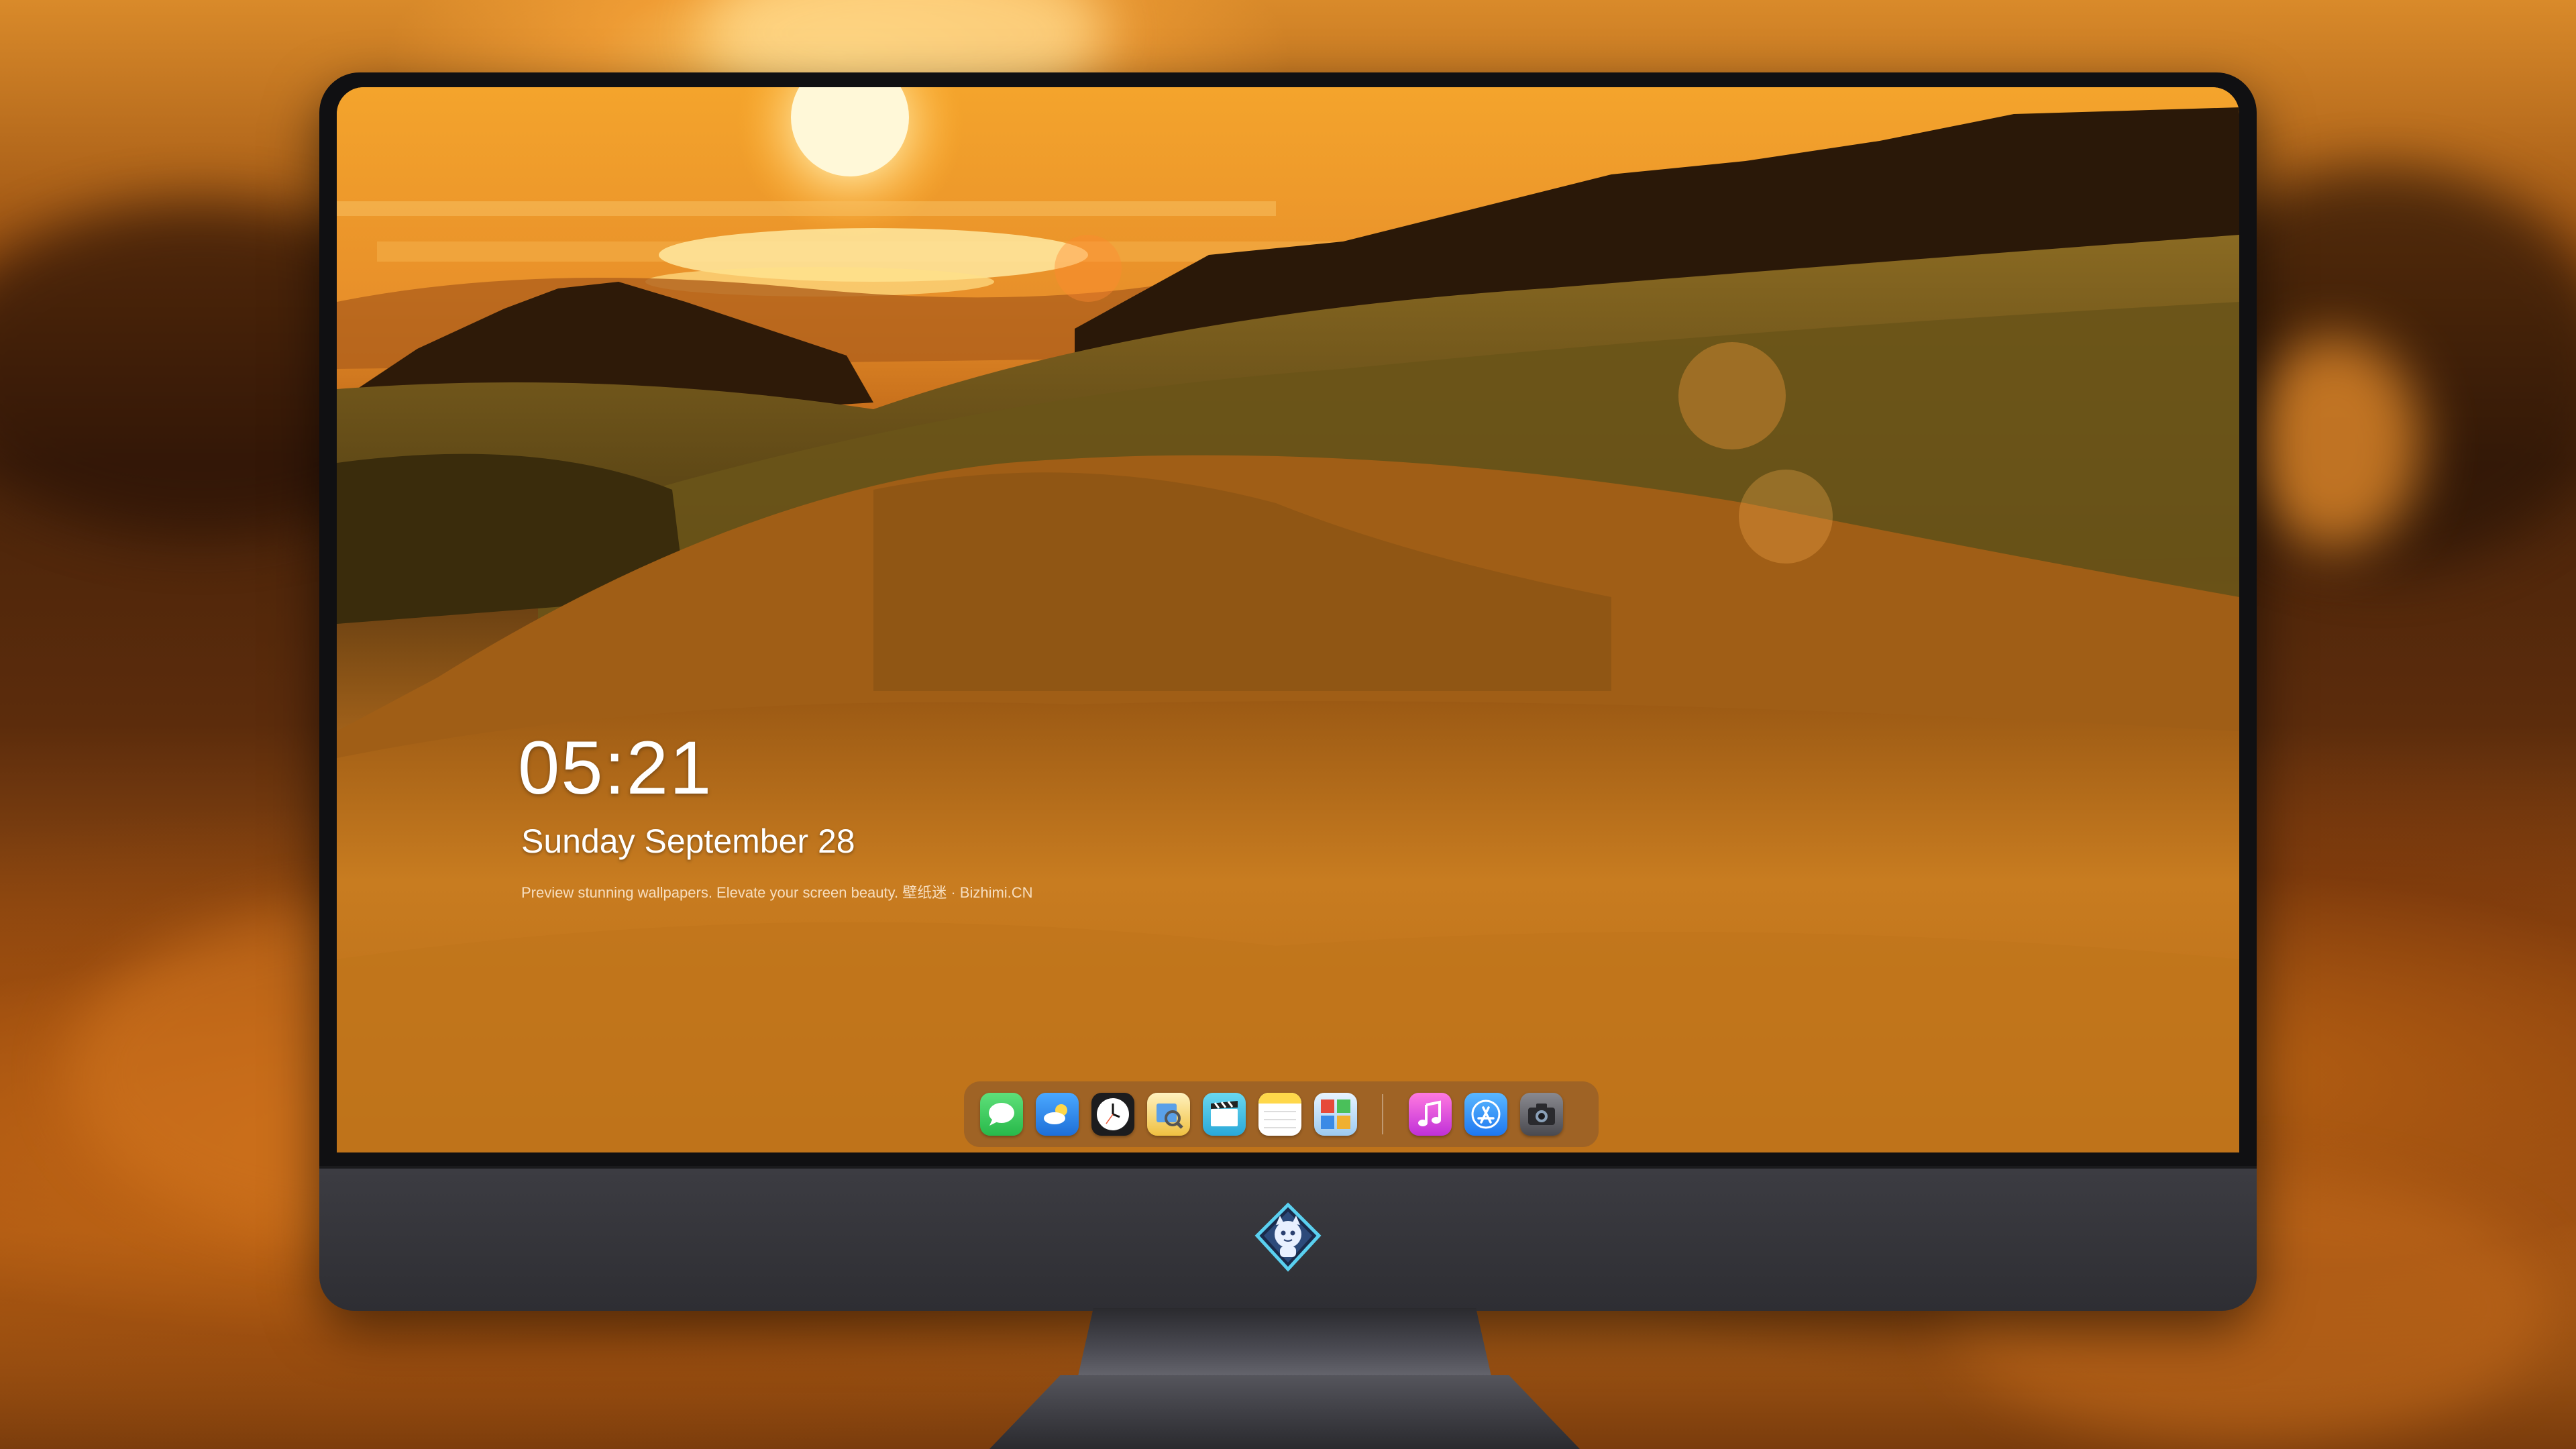 The width and height of the screenshot is (2576, 1449). I want to click on messages-icon, so click(1001, 1114).